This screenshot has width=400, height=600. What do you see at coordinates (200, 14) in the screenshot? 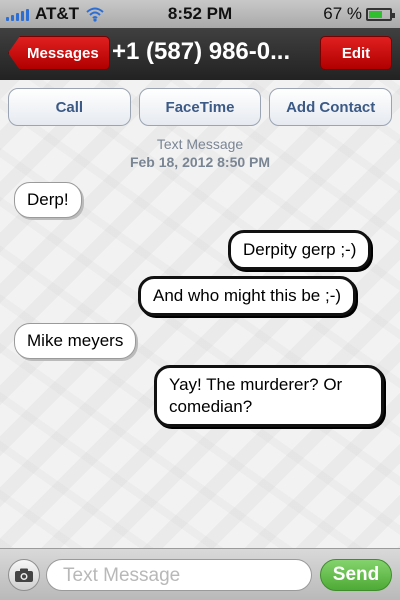
I see `status-bar: AT&T 8:52 PM 67 %` at bounding box center [200, 14].